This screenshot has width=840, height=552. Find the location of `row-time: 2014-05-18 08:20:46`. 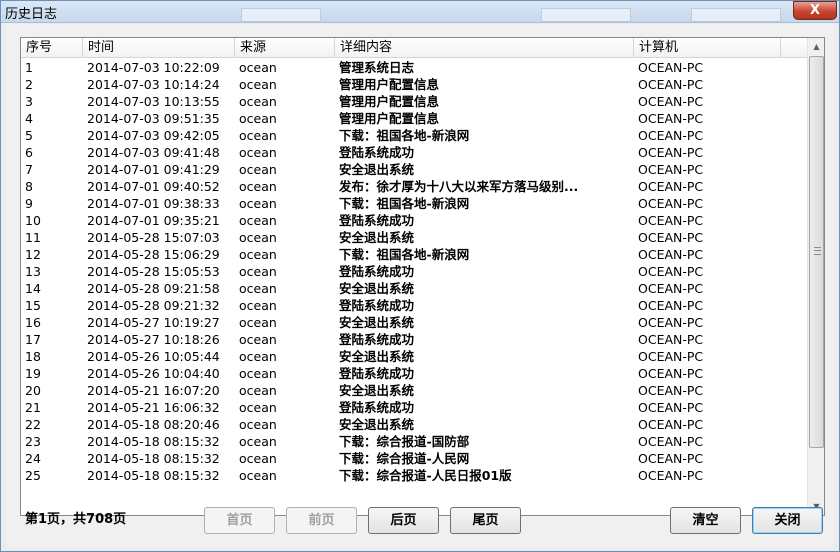

row-time: 2014-05-18 08:20:46 is located at coordinates (153, 424).